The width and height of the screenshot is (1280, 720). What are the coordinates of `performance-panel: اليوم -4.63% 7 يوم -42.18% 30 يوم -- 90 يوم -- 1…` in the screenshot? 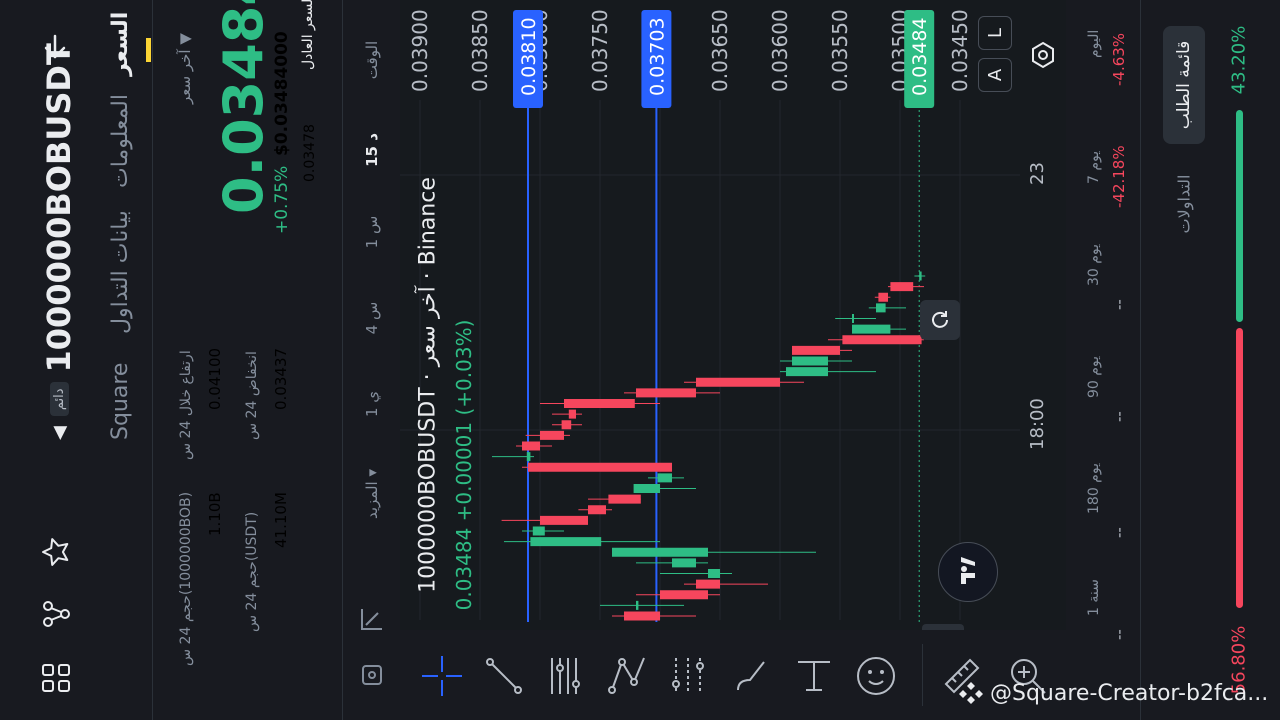 It's located at (1103, 360).